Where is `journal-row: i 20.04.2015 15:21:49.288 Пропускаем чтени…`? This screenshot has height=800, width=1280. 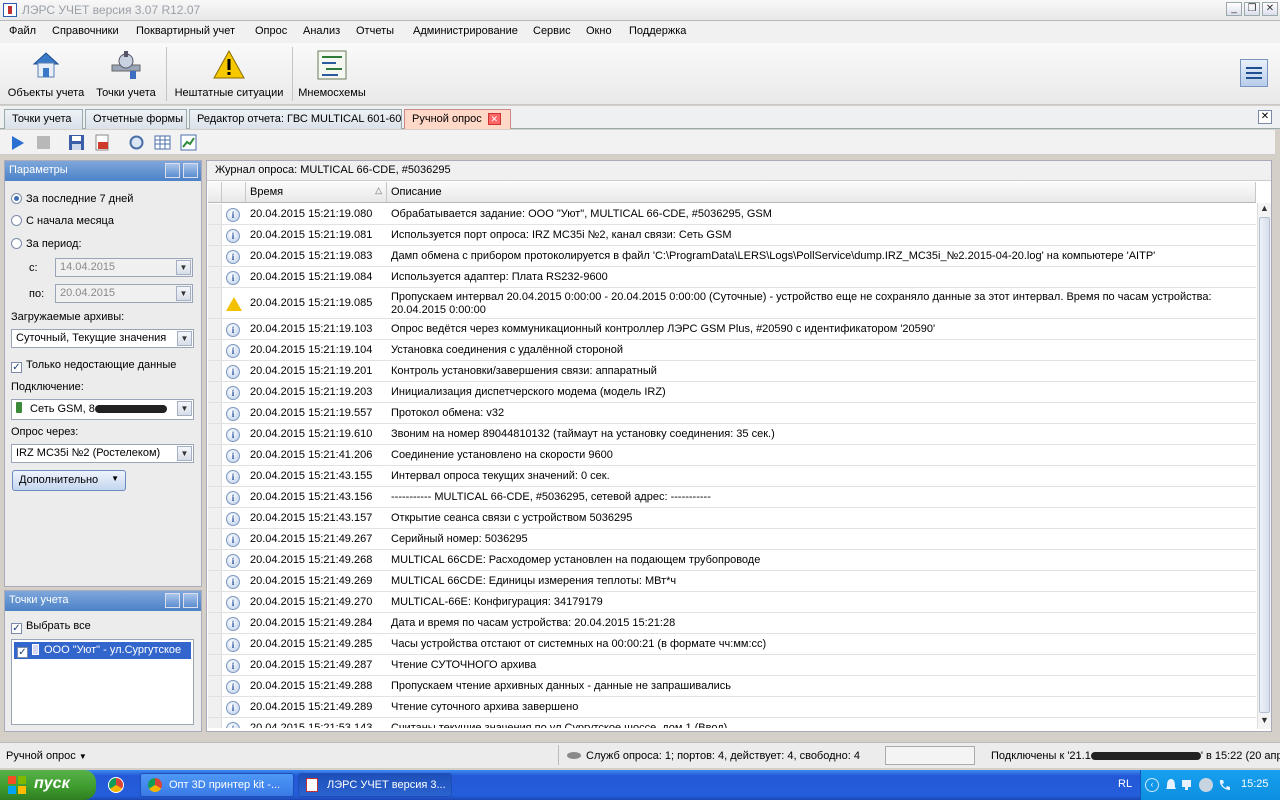 journal-row: i 20.04.2015 15:21:49.288 Пропускаем чтени… is located at coordinates (732, 686).